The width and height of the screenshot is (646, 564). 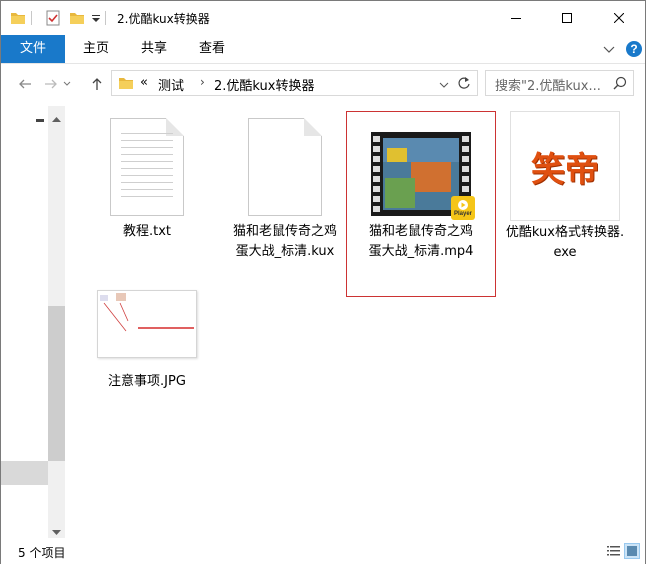 What do you see at coordinates (323, 18) in the screenshot?
I see `title-bar: 2.优酷kux转换器` at bounding box center [323, 18].